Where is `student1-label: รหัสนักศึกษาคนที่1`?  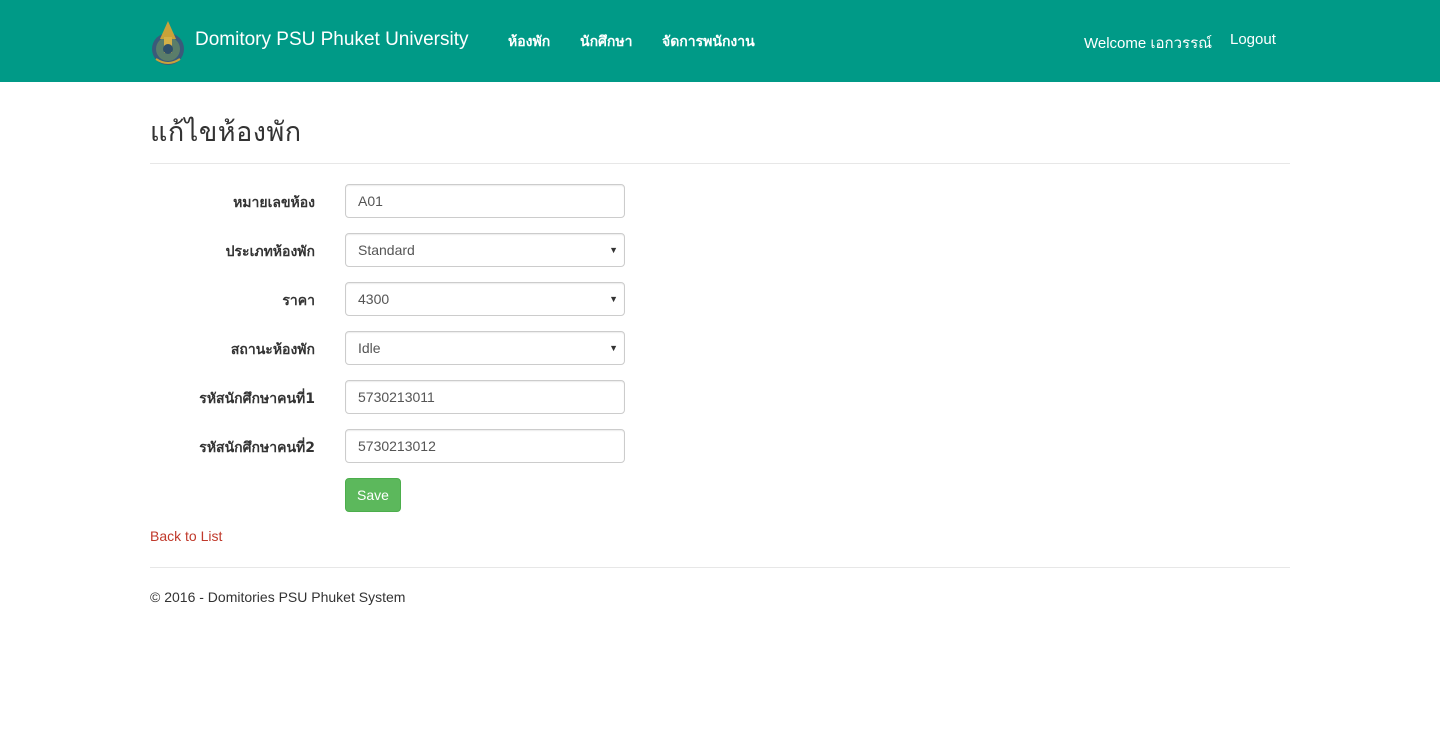
student1-label: รหัสนักศึกษาคนที่1 is located at coordinates (257, 399).